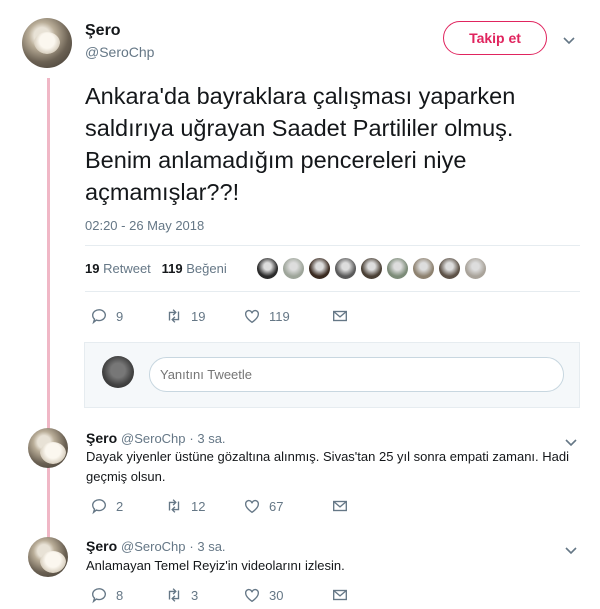 This screenshot has width=600, height=609. What do you see at coordinates (127, 316) in the screenshot?
I see `reply-button: 9` at bounding box center [127, 316].